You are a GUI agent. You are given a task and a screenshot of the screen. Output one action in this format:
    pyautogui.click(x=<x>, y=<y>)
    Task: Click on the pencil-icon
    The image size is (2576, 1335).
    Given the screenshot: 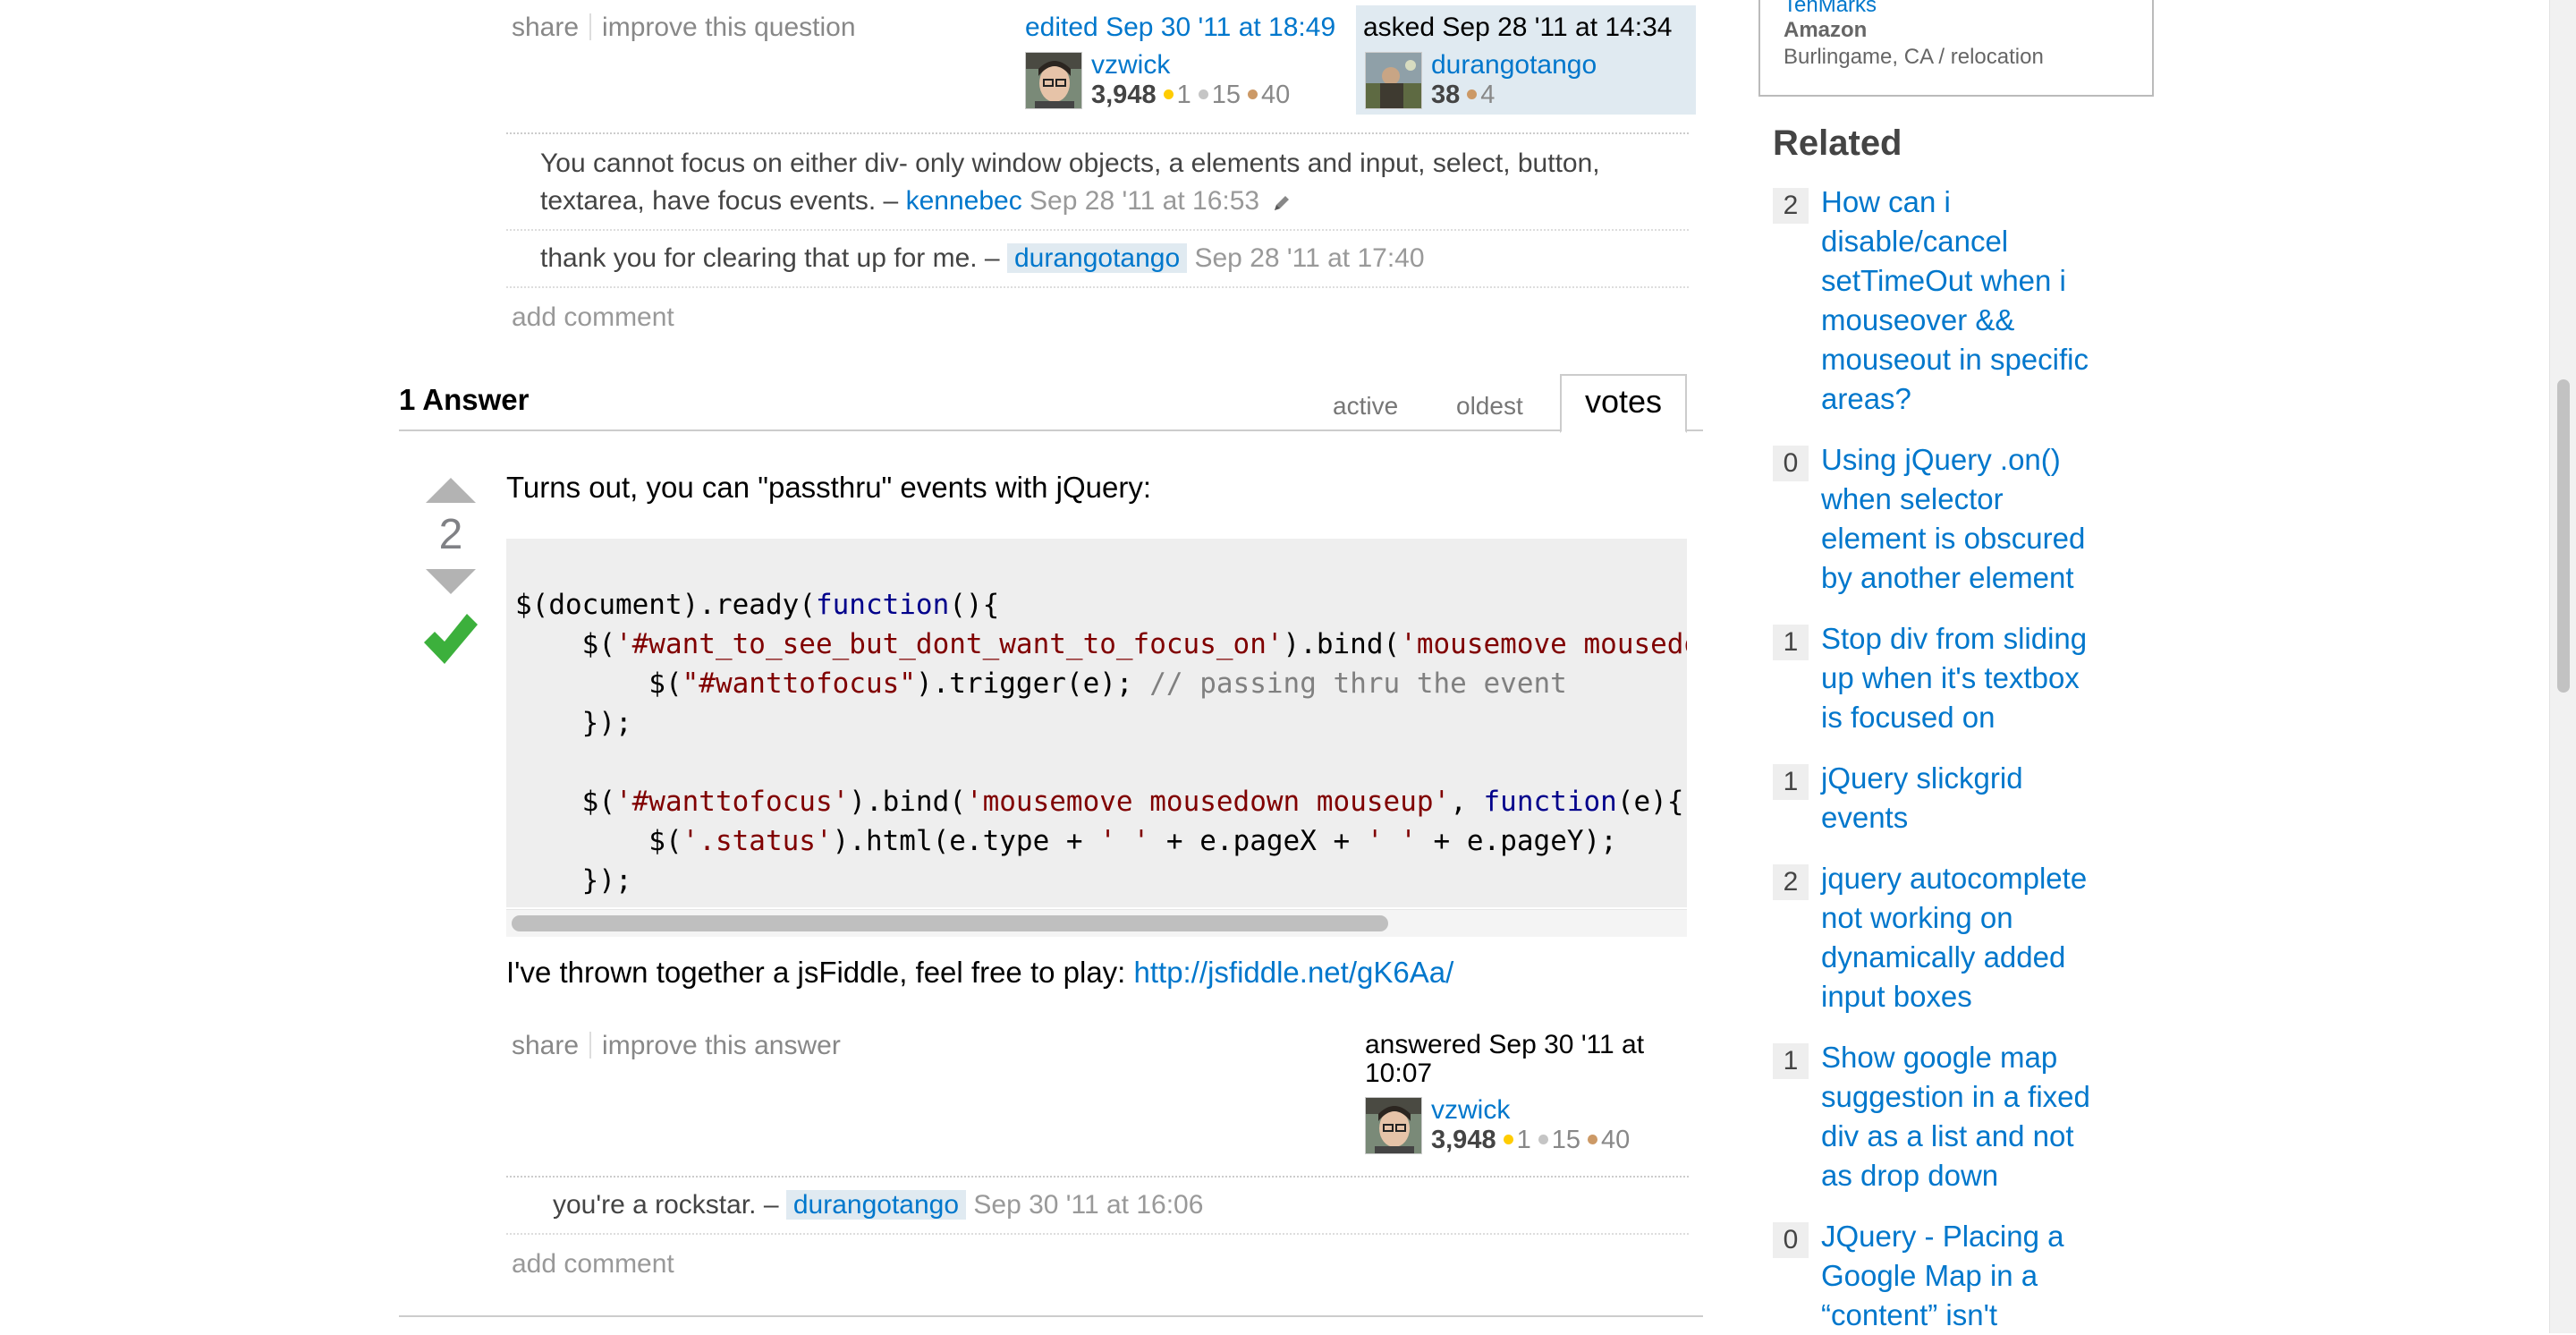 What is the action you would take?
    pyautogui.click(x=1282, y=205)
    